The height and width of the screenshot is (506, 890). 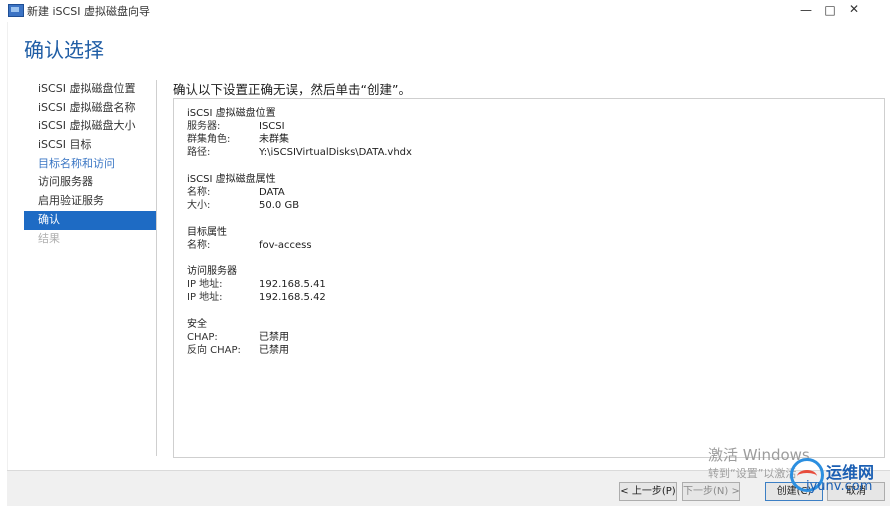 I want to click on summary-row: 路径: Y:\iSCSIVirtualDisks\DATA.vhdx, so click(x=299, y=152).